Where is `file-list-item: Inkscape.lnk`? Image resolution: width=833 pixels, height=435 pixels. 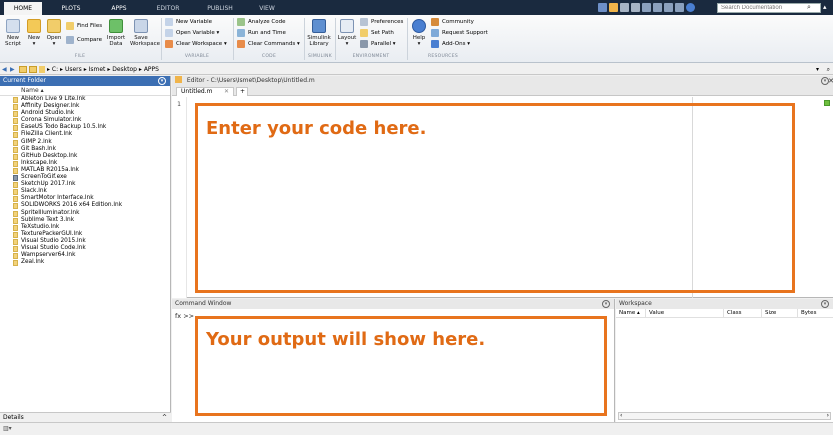 file-list-item: Inkscape.lnk is located at coordinates (85, 163).